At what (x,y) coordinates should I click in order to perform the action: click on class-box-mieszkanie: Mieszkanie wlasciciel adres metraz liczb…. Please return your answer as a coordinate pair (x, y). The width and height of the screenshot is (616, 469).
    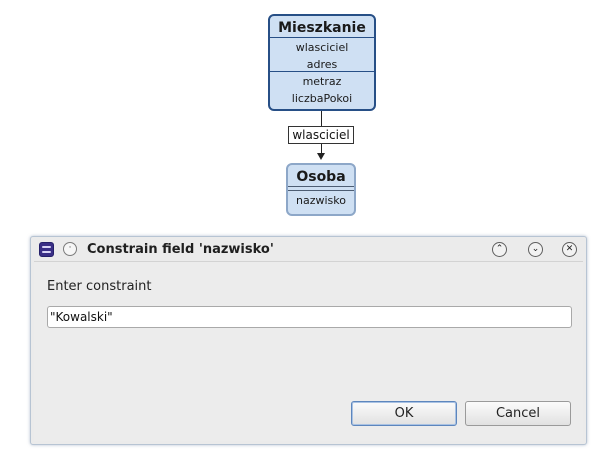
    Looking at the image, I should click on (322, 62).